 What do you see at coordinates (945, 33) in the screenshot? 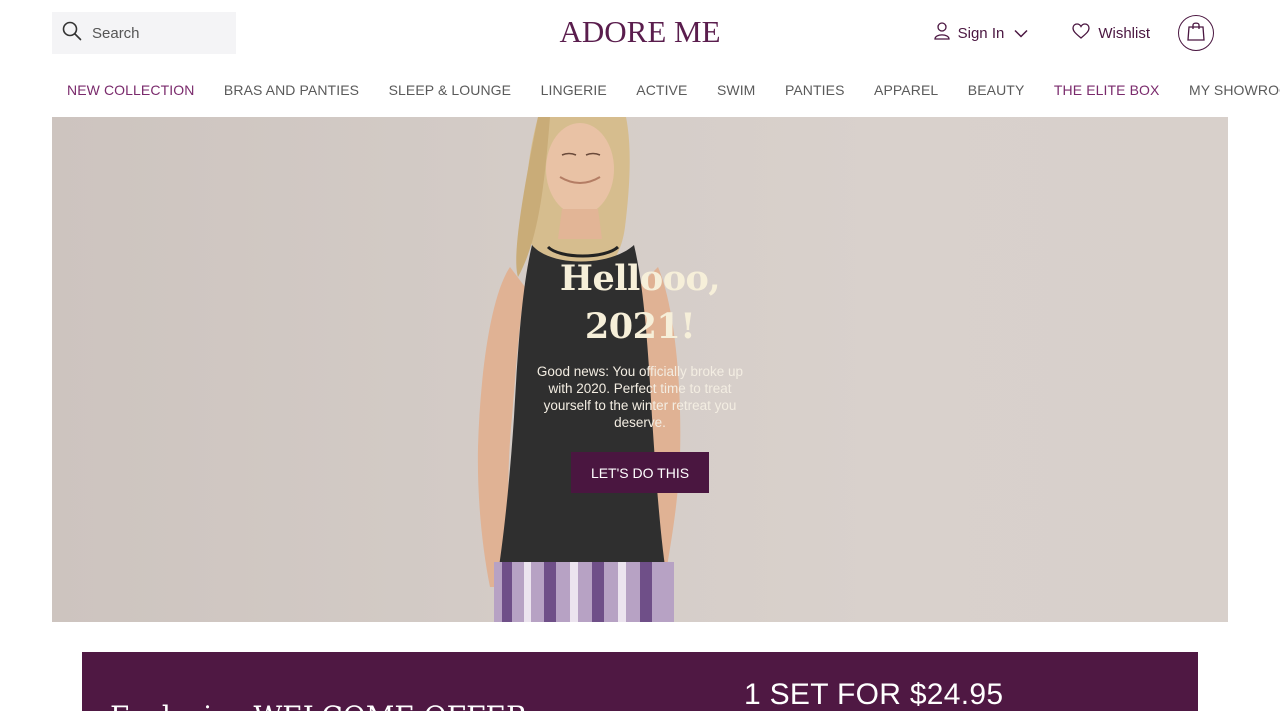
I see `user-icon` at bounding box center [945, 33].